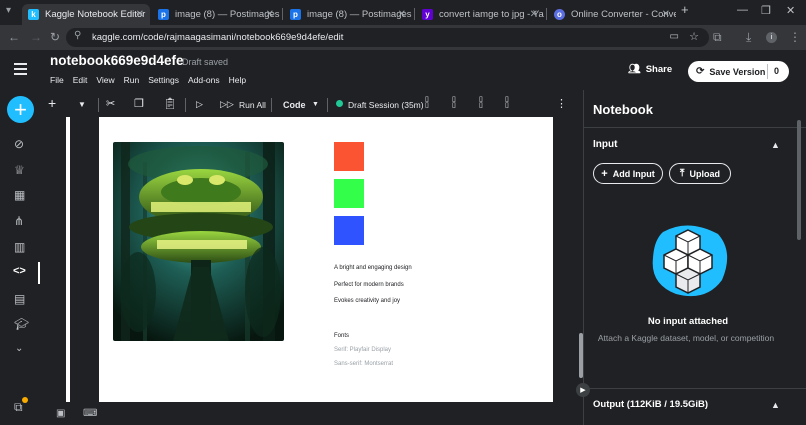 This screenshot has height=425, width=806. Describe the element at coordinates (294, 105) in the screenshot. I see `cell-type-select: Code` at that location.